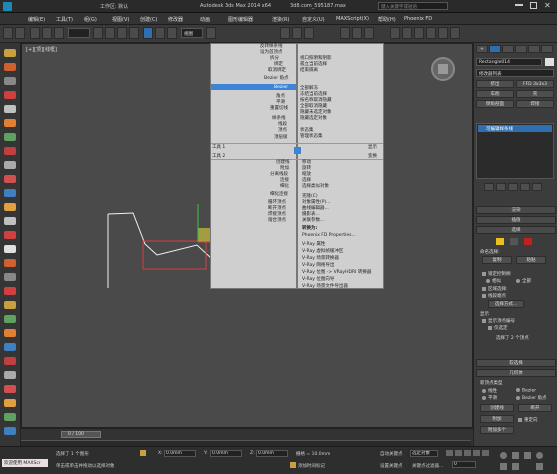  I want to click on rollout-interpolation: 插值, so click(516, 220).